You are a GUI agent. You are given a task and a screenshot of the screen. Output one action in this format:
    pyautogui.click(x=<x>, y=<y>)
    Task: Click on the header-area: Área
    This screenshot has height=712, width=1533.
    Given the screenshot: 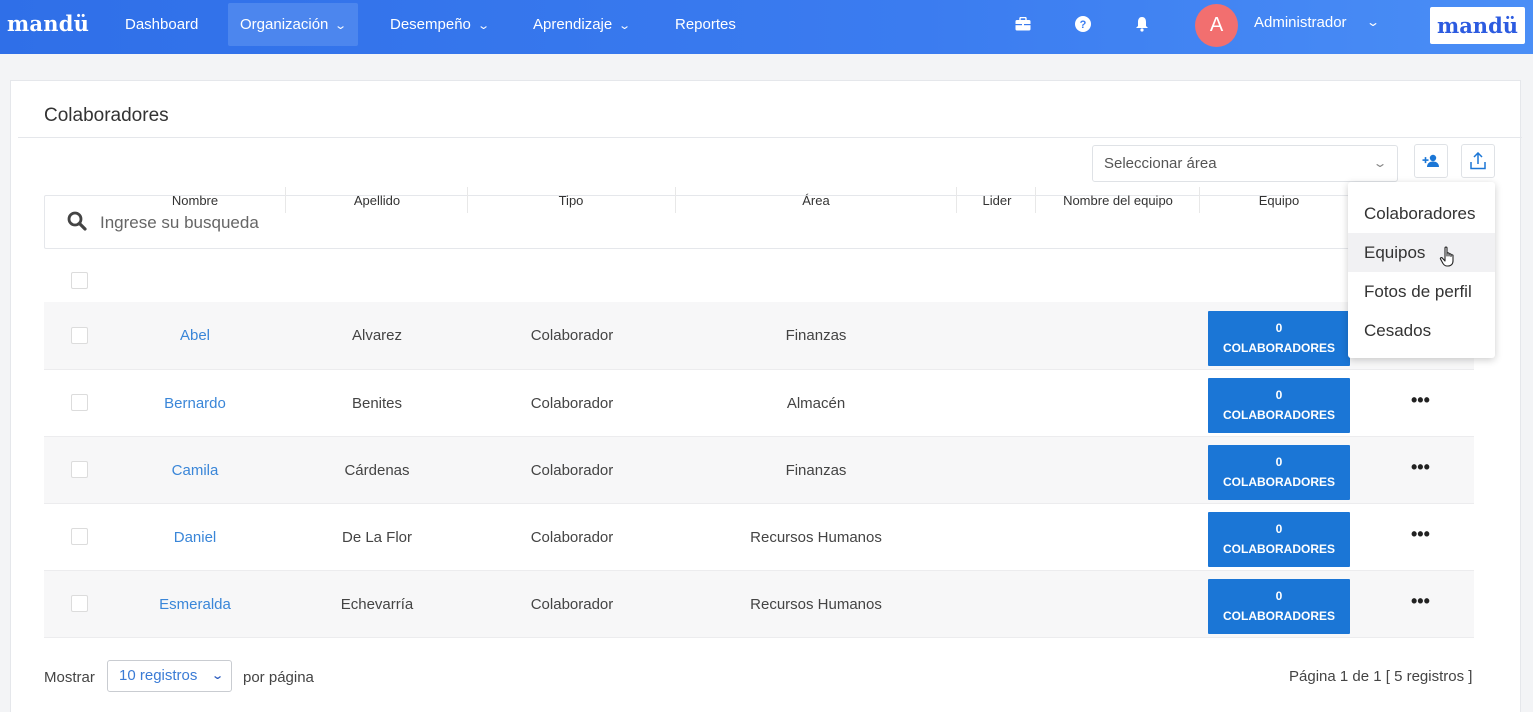 What is the action you would take?
    pyautogui.click(x=816, y=200)
    